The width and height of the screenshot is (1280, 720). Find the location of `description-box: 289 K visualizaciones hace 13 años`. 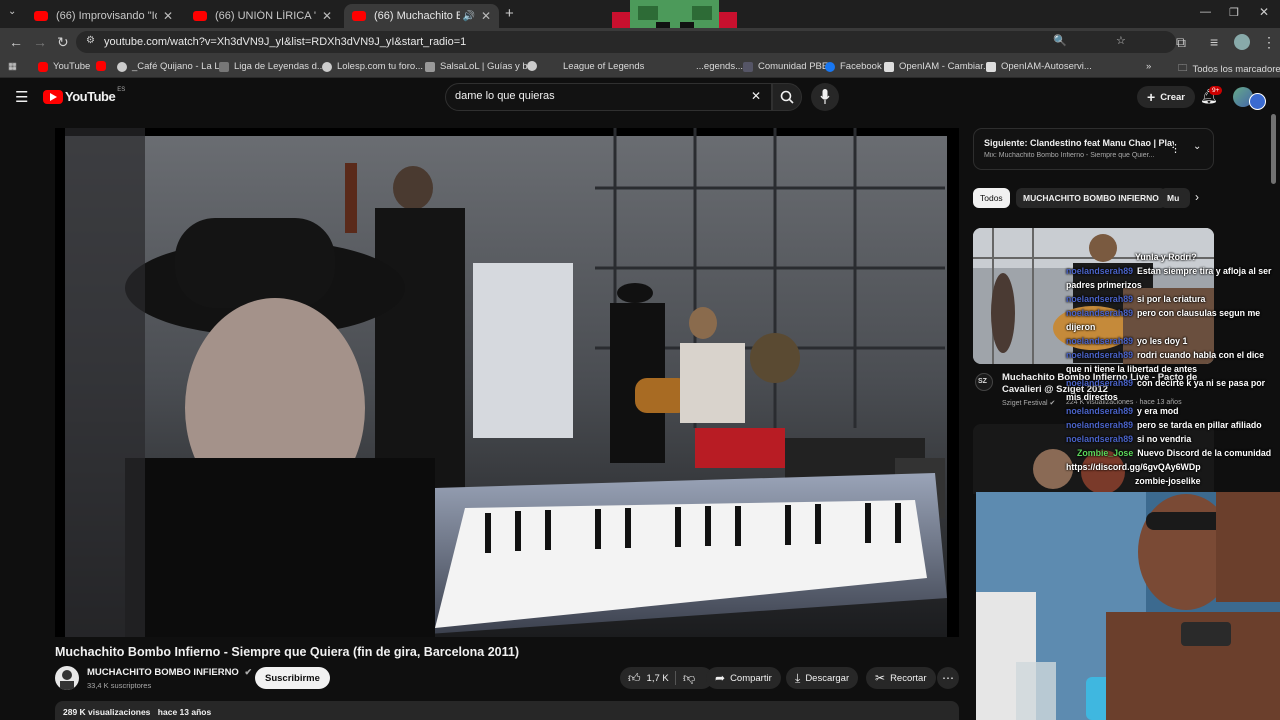

description-box: 289 K visualizaciones hace 13 años is located at coordinates (507, 710).